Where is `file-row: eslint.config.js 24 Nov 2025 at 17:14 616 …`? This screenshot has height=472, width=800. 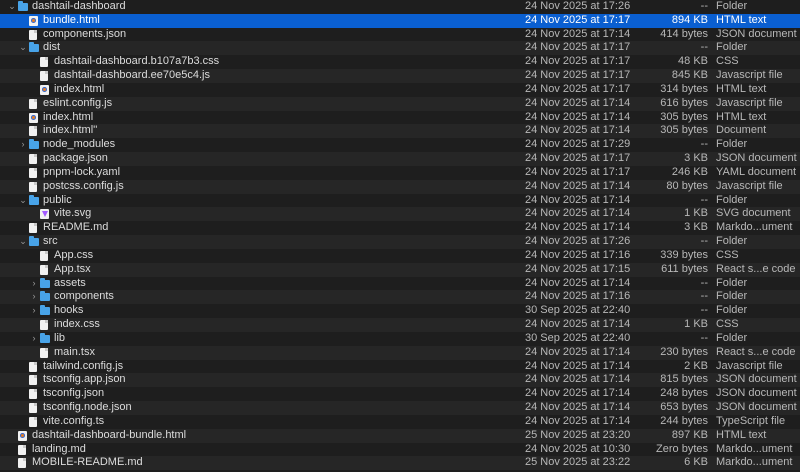 file-row: eslint.config.js 24 Nov 2025 at 17:14 616 … is located at coordinates (400, 103).